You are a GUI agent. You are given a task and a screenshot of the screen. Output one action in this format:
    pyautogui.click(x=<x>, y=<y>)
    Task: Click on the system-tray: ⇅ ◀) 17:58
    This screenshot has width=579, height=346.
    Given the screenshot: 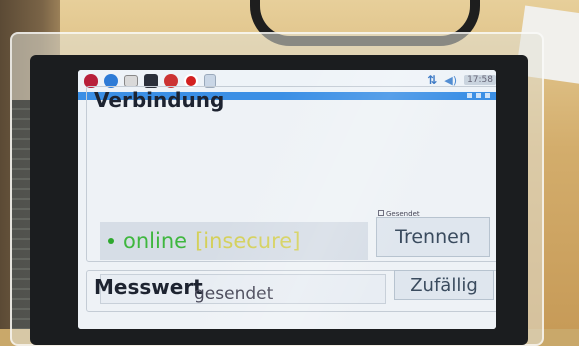 What is the action you would take?
    pyautogui.click(x=461, y=80)
    